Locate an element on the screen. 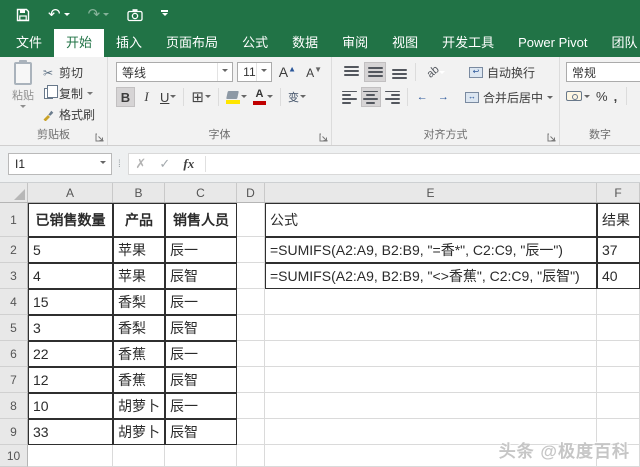 The height and width of the screenshot is (467, 640). cell-D8 is located at coordinates (251, 406).